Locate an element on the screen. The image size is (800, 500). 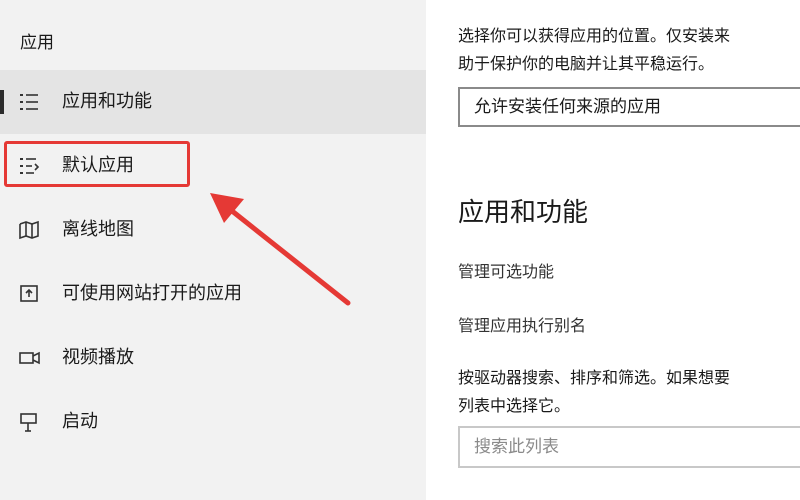
section-heading: 应用和功能 is located at coordinates (523, 213).